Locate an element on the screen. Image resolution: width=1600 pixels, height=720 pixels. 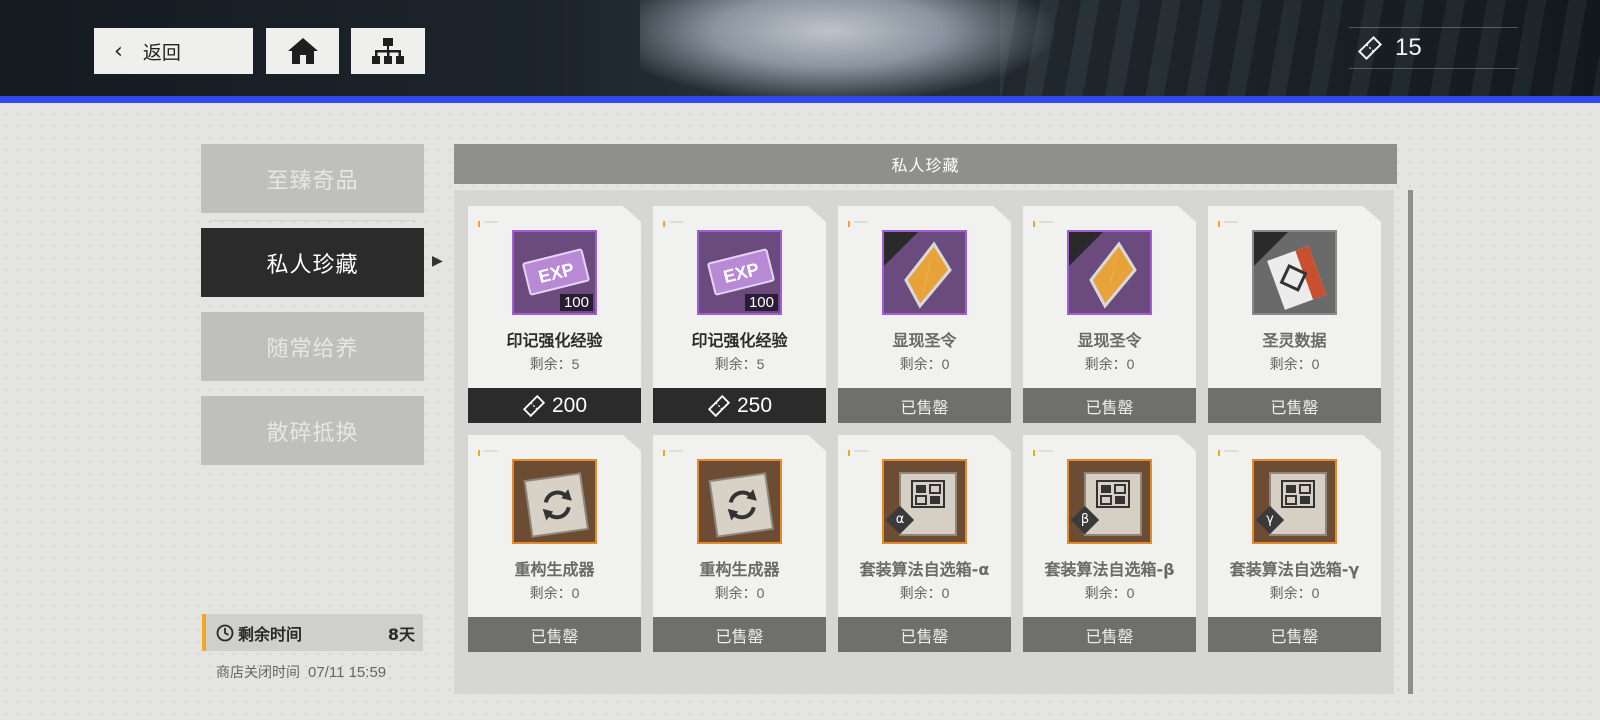
item-name: 重构生成器 is located at coordinates (554, 569).